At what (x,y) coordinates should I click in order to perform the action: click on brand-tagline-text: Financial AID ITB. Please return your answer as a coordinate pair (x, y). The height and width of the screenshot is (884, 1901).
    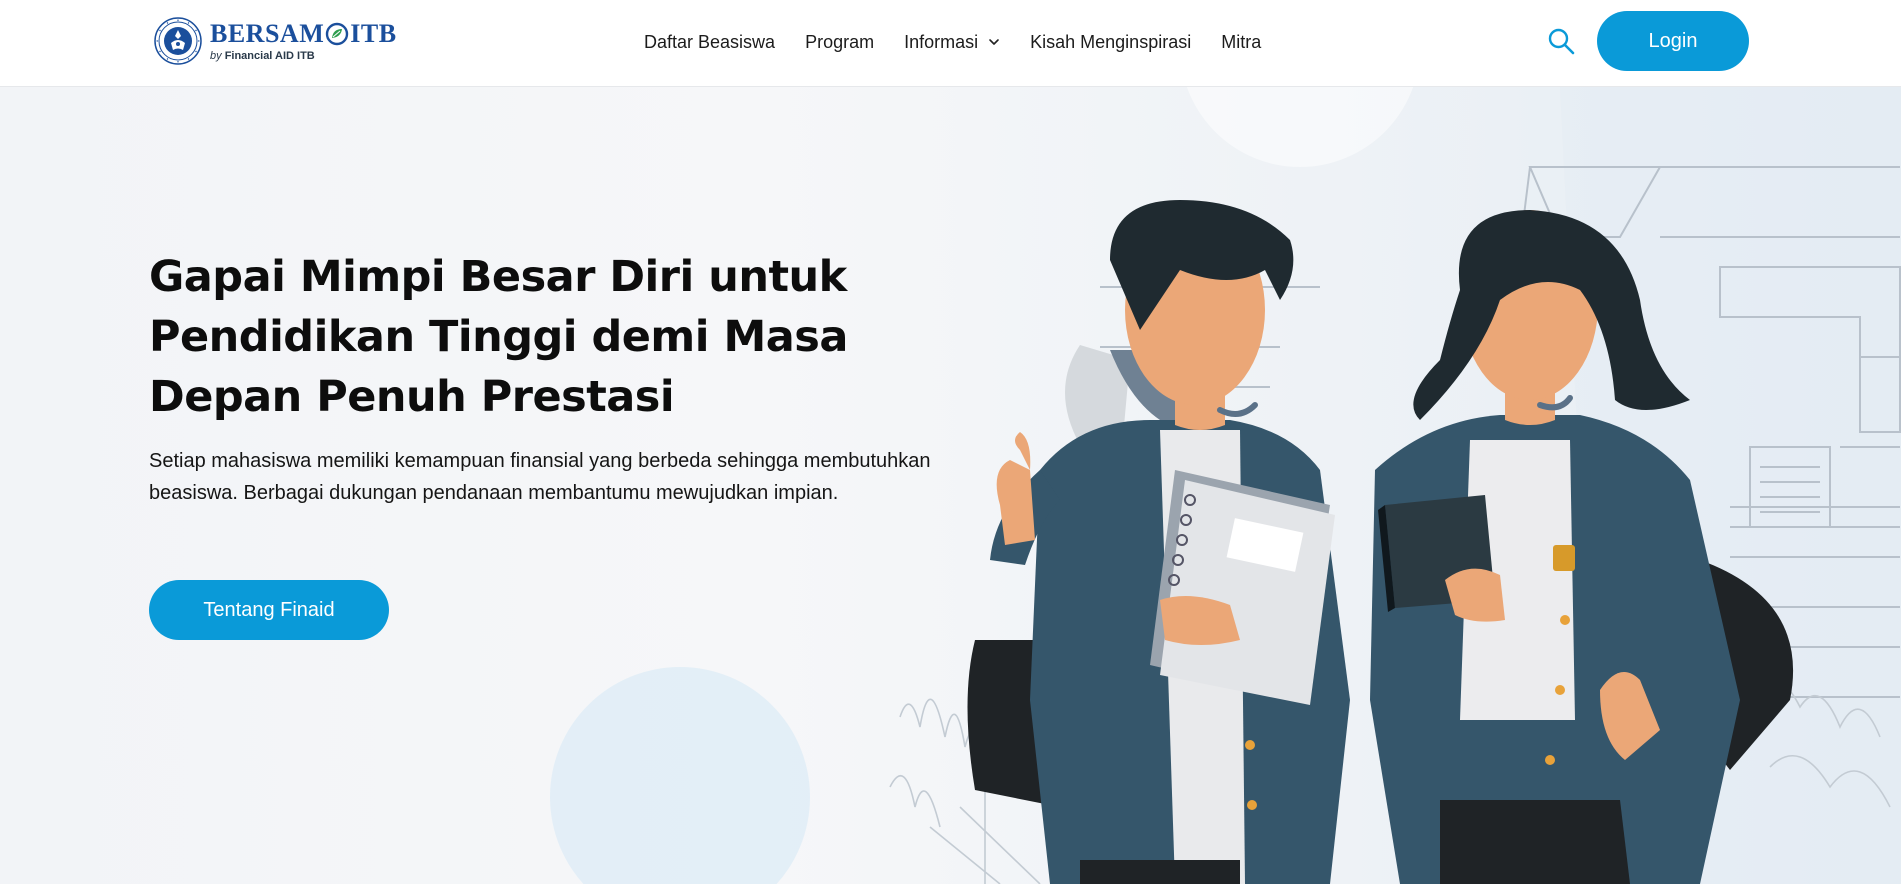
    Looking at the image, I should click on (269, 55).